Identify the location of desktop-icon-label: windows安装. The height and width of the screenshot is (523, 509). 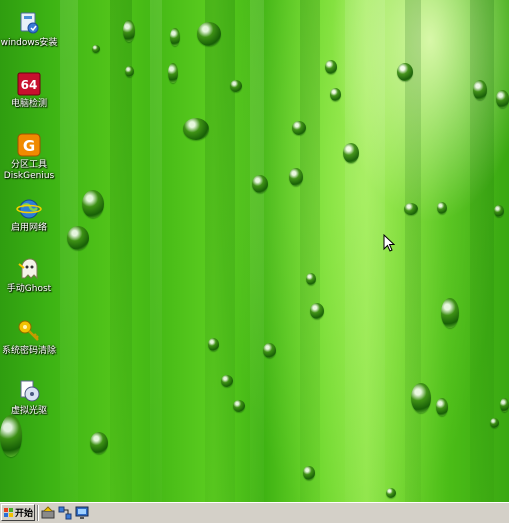
(29, 43).